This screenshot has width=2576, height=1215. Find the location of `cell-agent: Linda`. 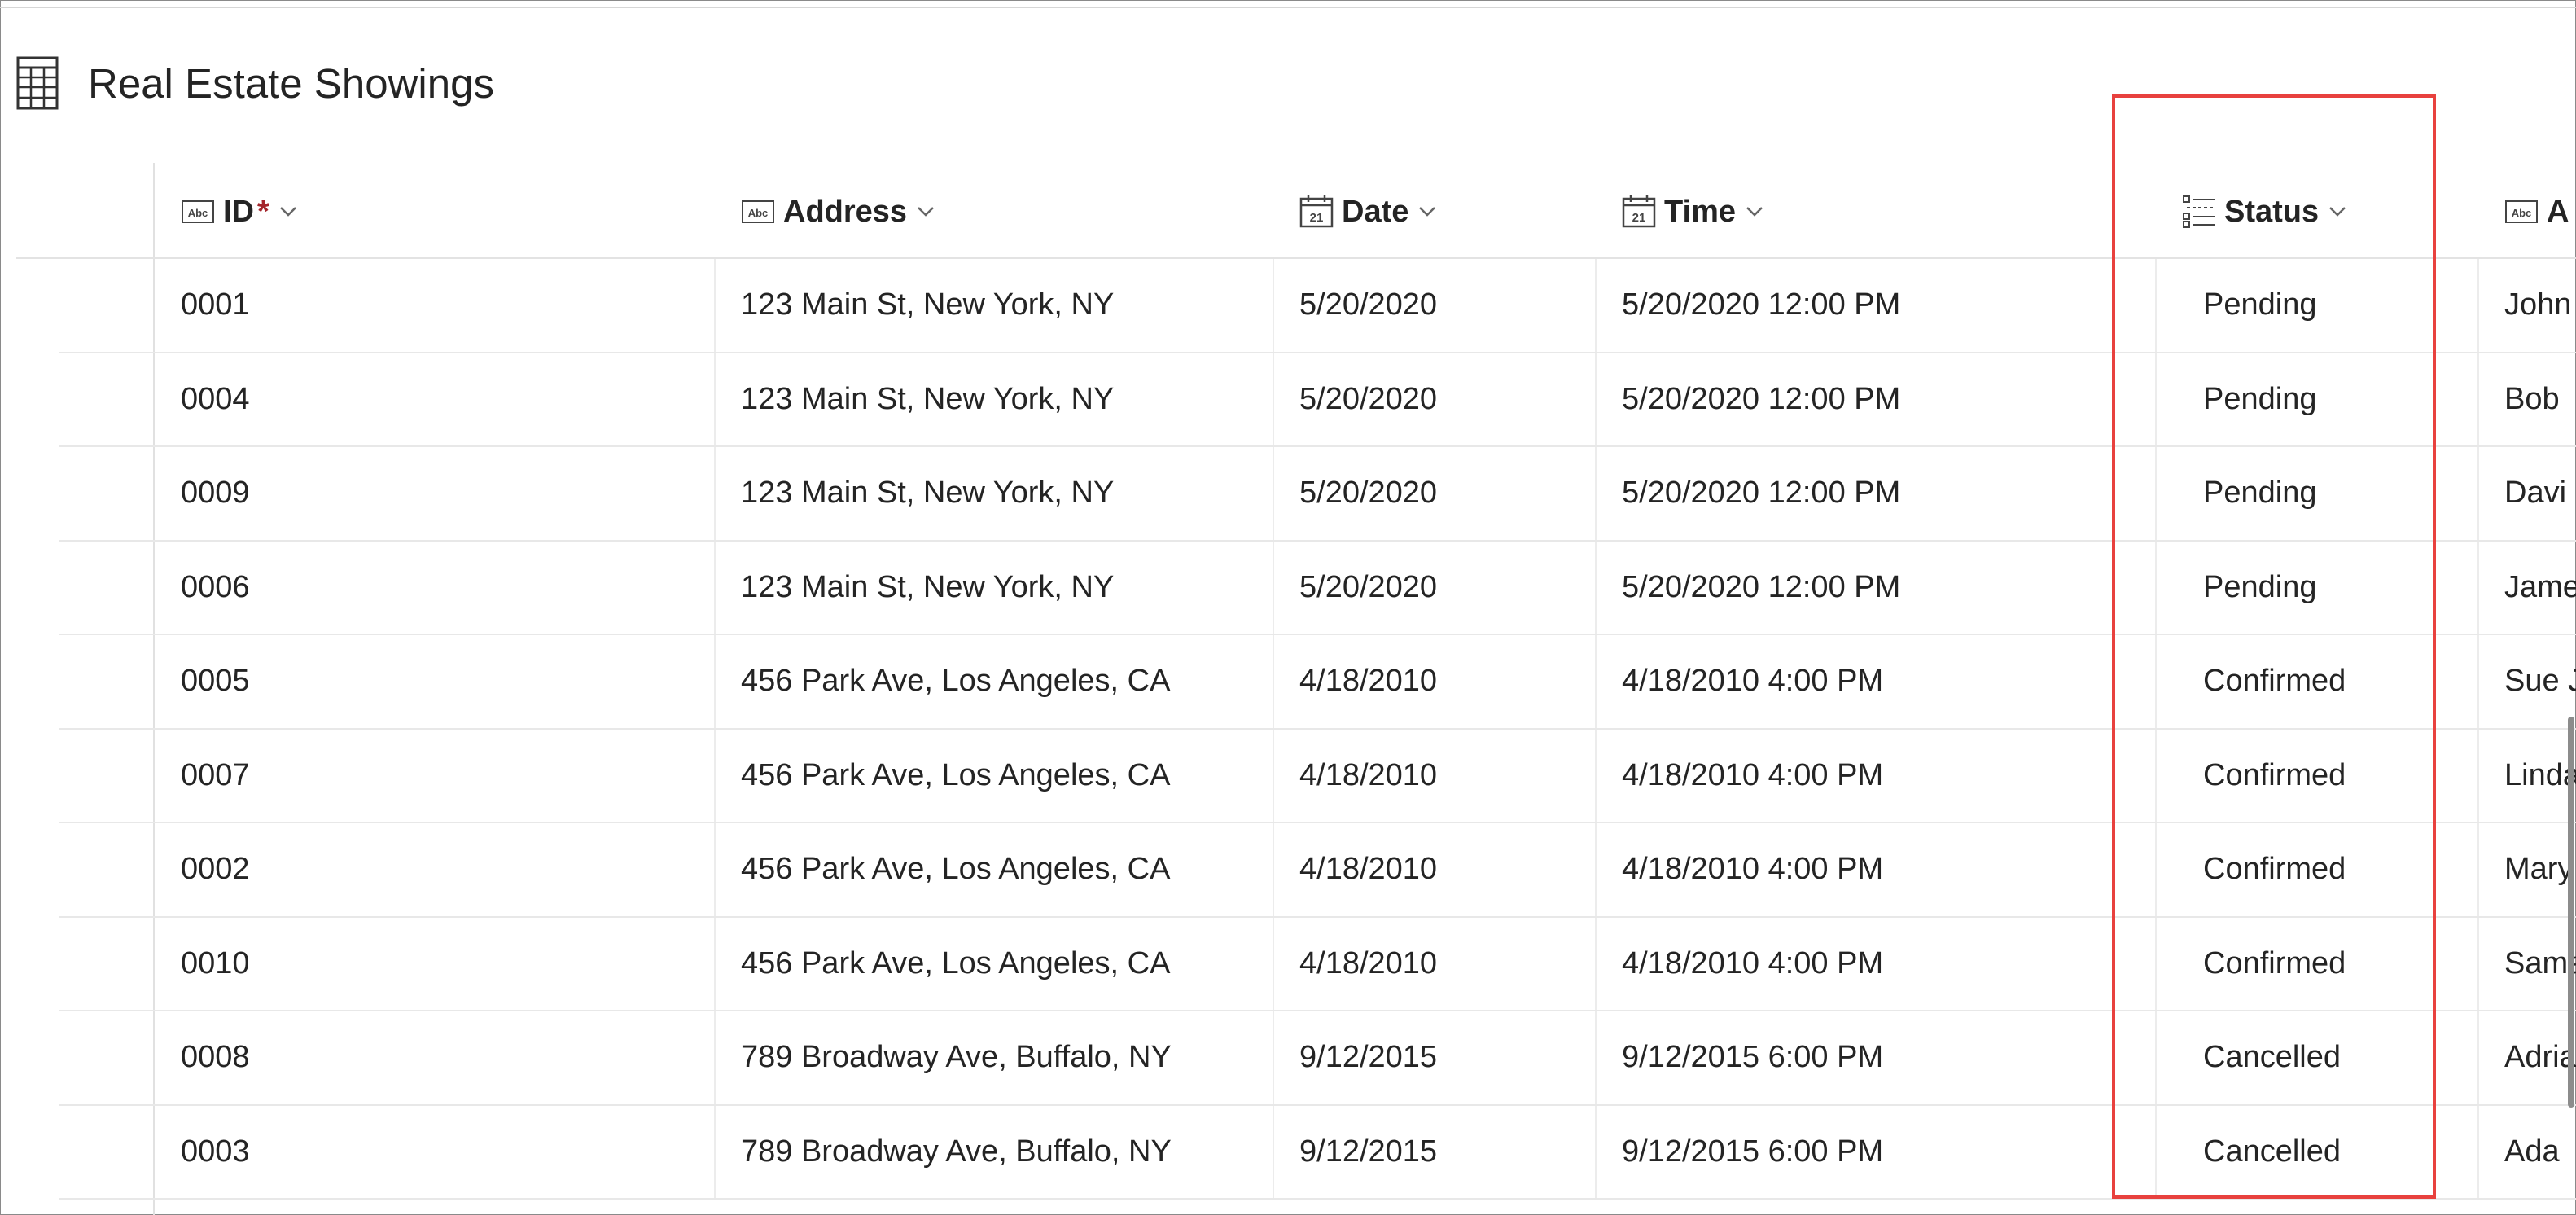

cell-agent: Linda is located at coordinates (2540, 776).